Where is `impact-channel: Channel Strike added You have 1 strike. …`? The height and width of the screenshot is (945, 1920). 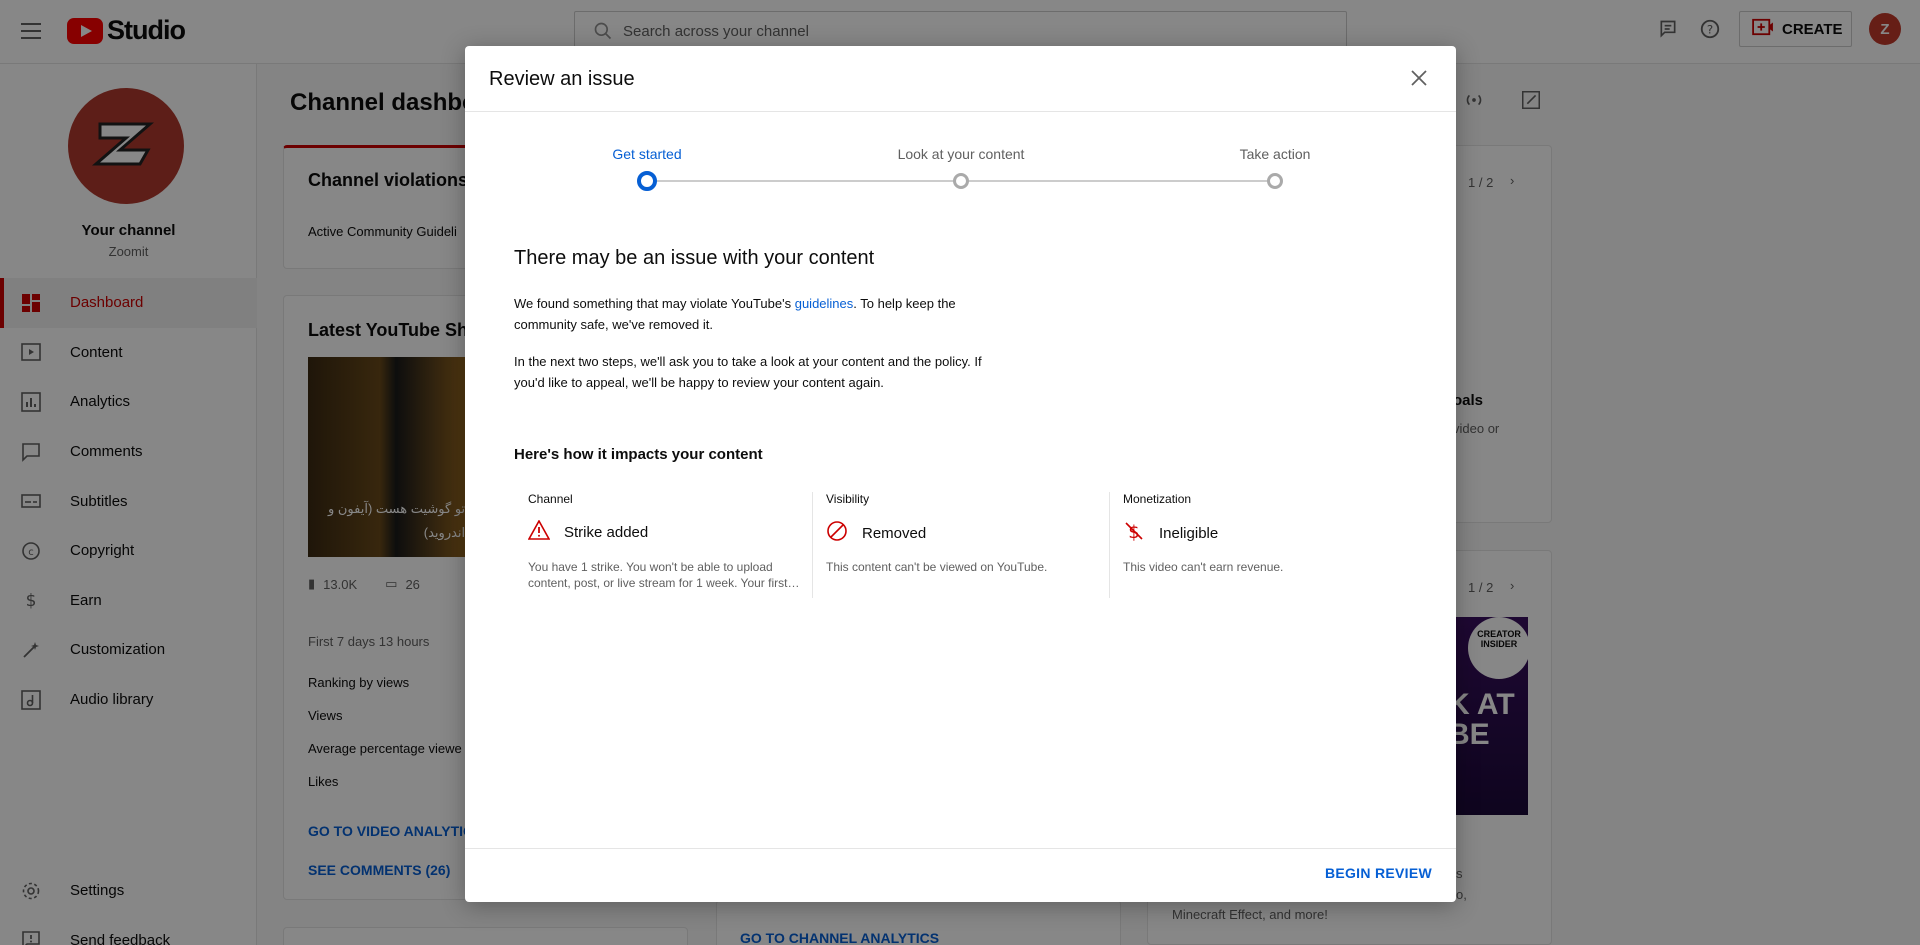 impact-channel: Channel Strike added You have 1 strike. … is located at coordinates (657, 541).